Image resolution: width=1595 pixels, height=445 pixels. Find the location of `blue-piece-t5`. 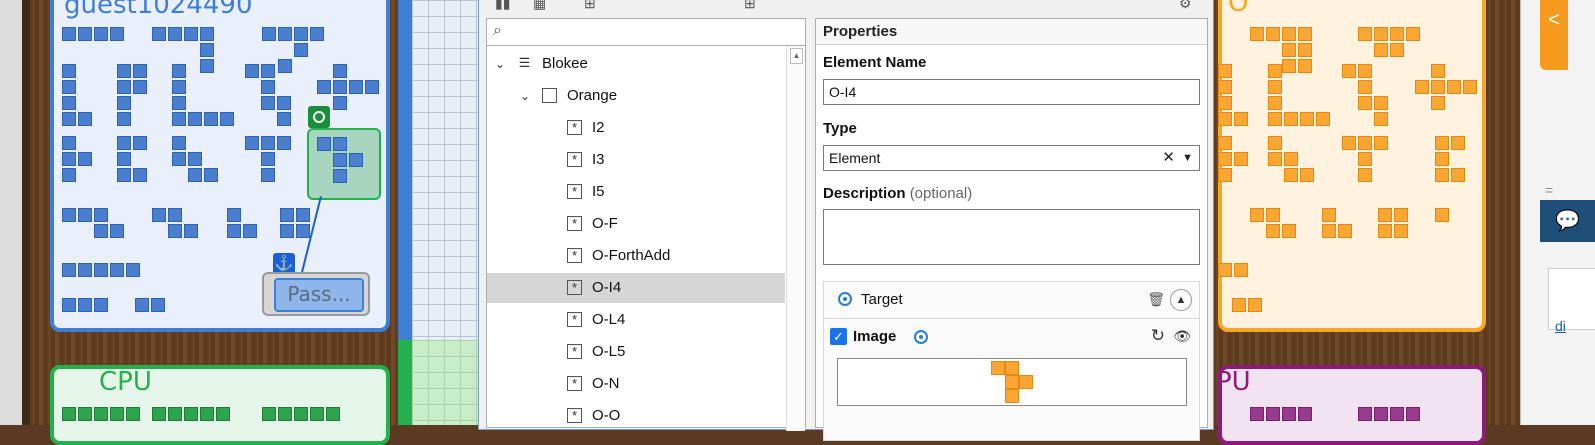

blue-piece-t5 is located at coordinates (268, 159).